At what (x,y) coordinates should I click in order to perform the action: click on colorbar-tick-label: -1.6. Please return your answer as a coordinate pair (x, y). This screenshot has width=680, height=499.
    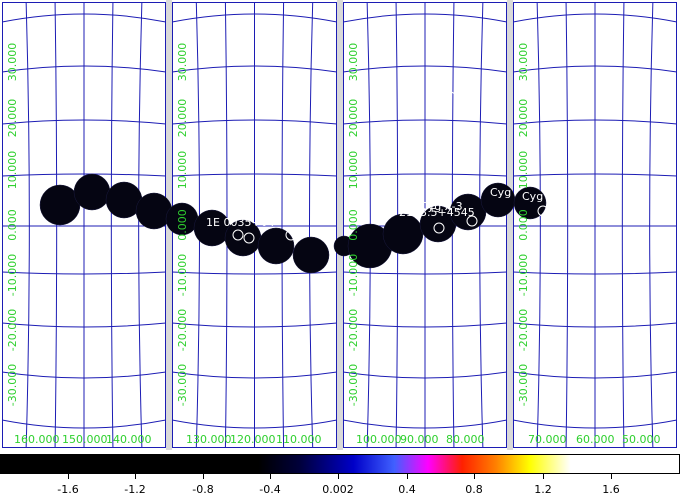
    Looking at the image, I should click on (68, 489).